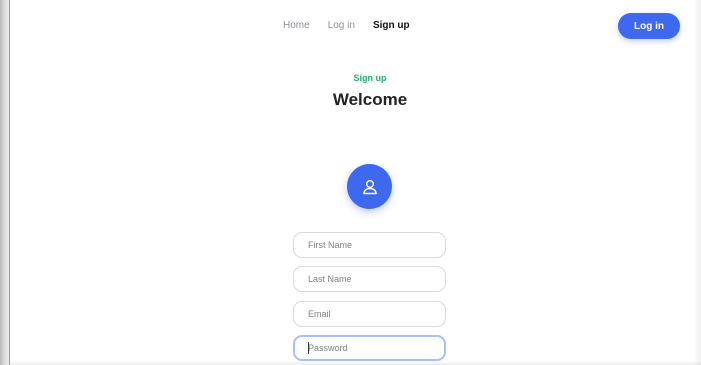 The image size is (701, 365). I want to click on window-shadow-bottom, so click(355, 363).